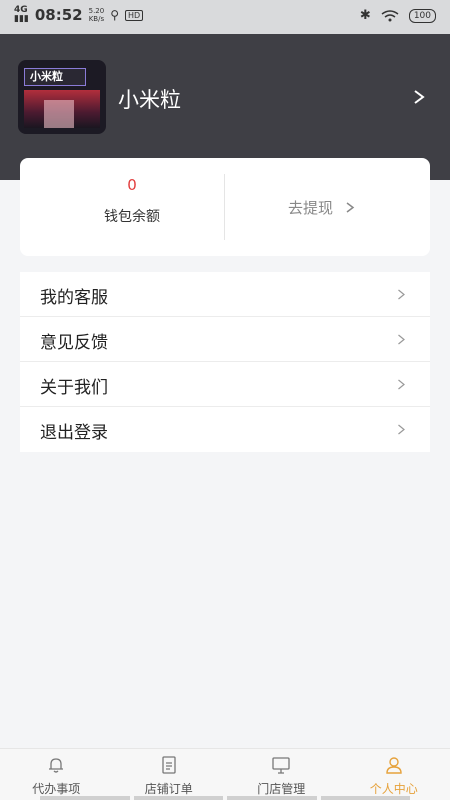 This screenshot has width=450, height=800. What do you see at coordinates (56, 789) in the screenshot?
I see `tab-label: 代办事项` at bounding box center [56, 789].